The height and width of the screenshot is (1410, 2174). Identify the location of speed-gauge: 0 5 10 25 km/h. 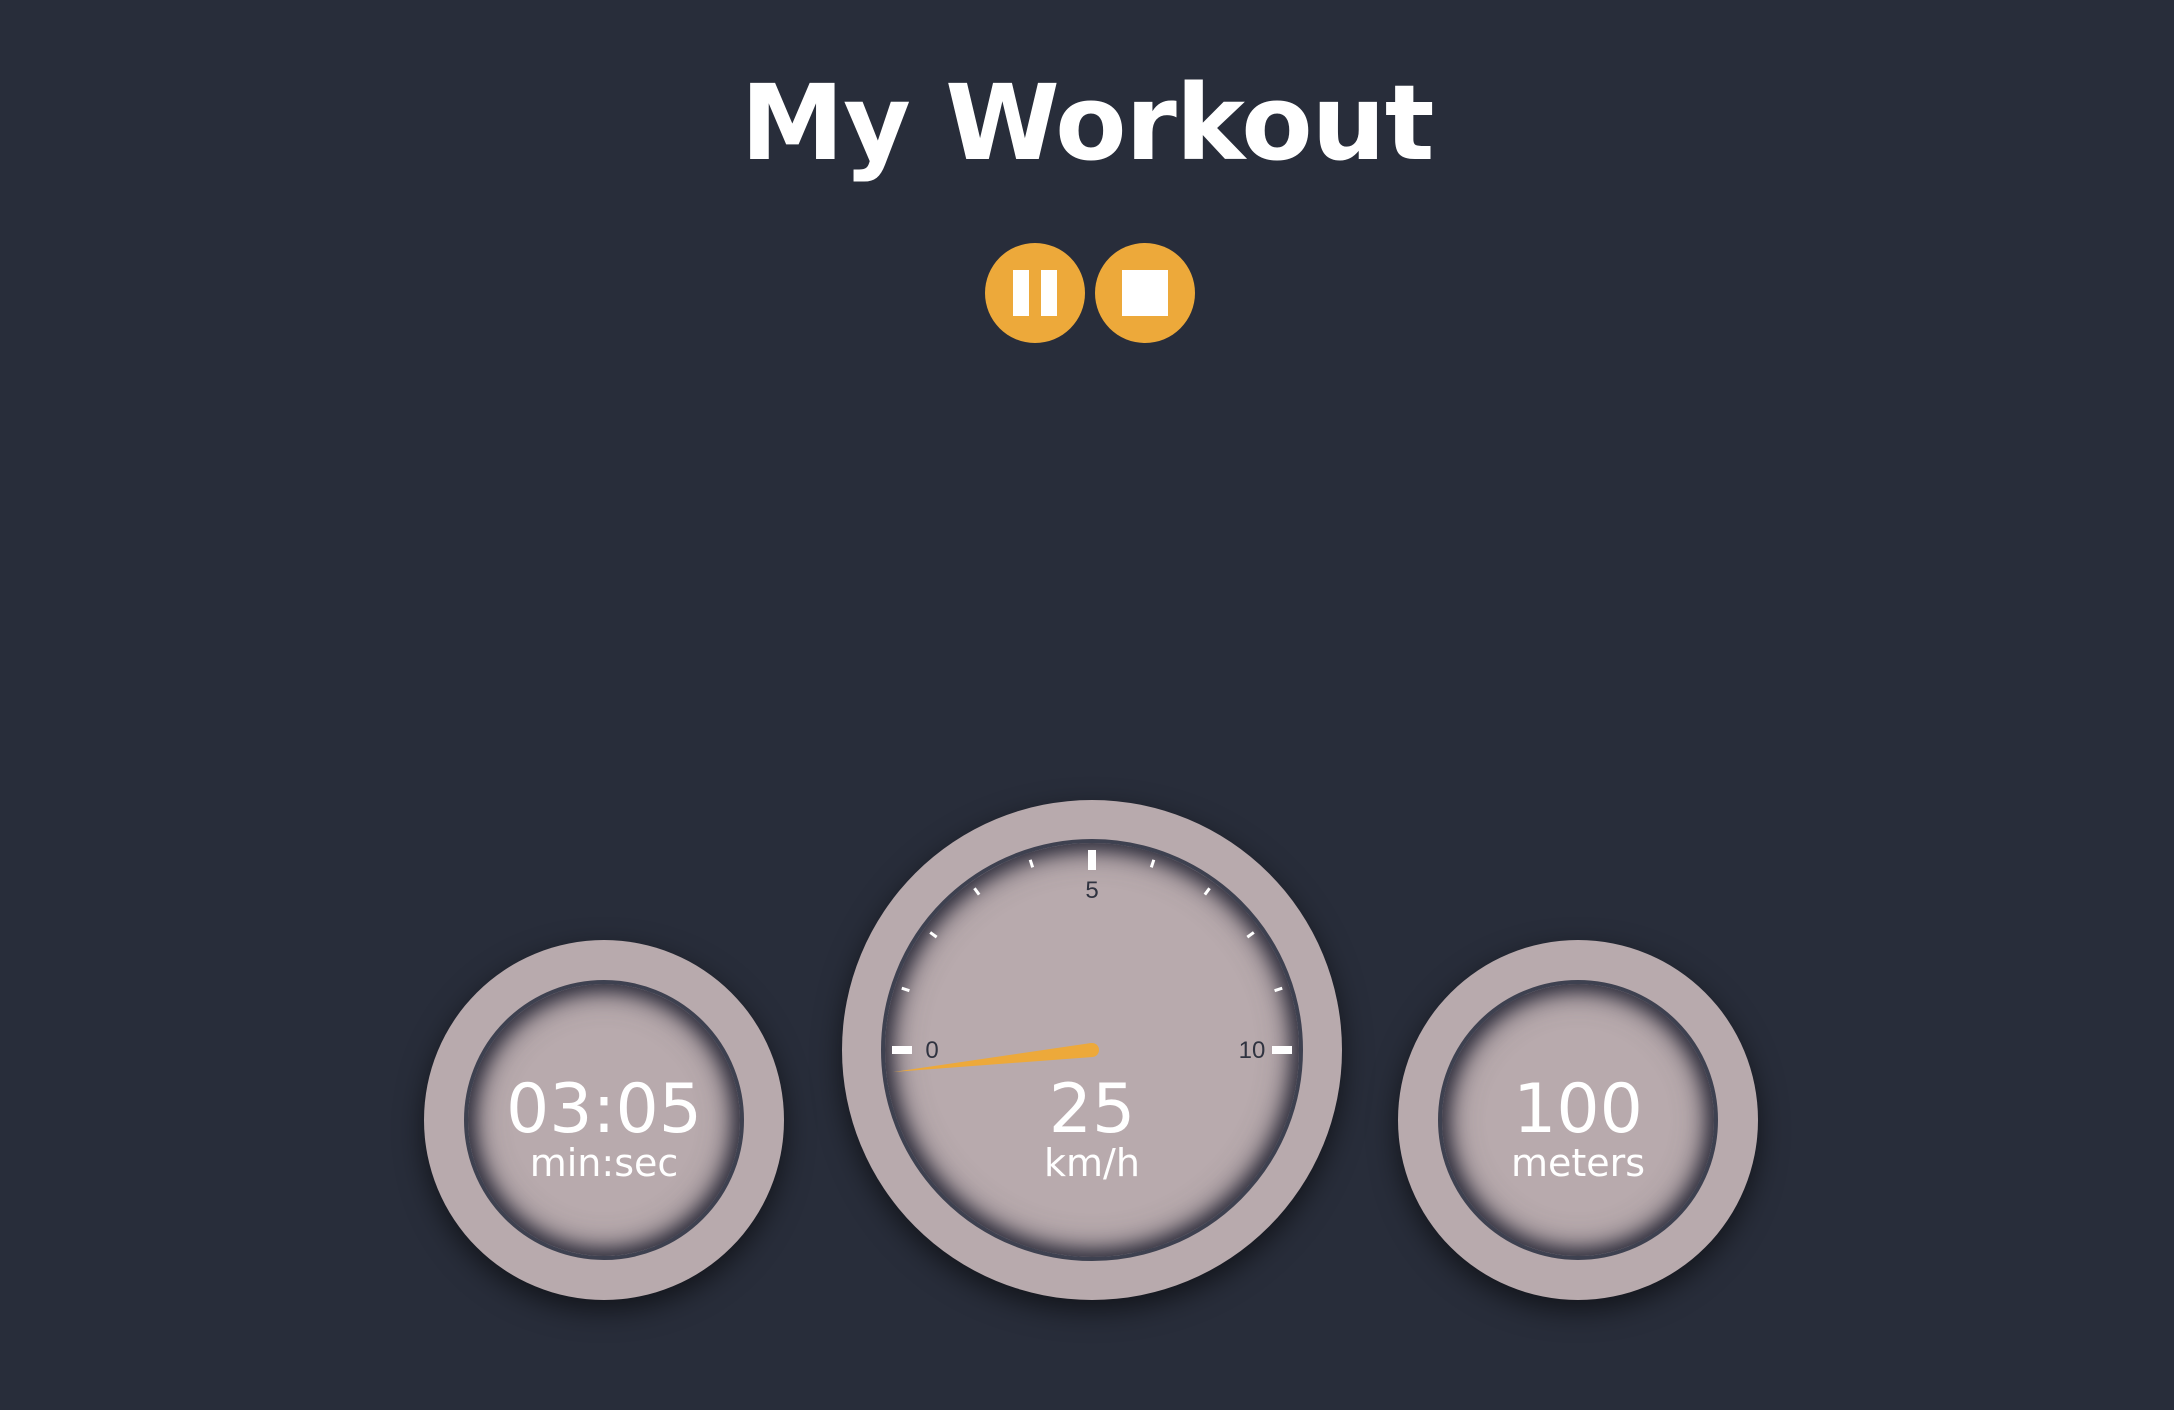
(1092, 1050).